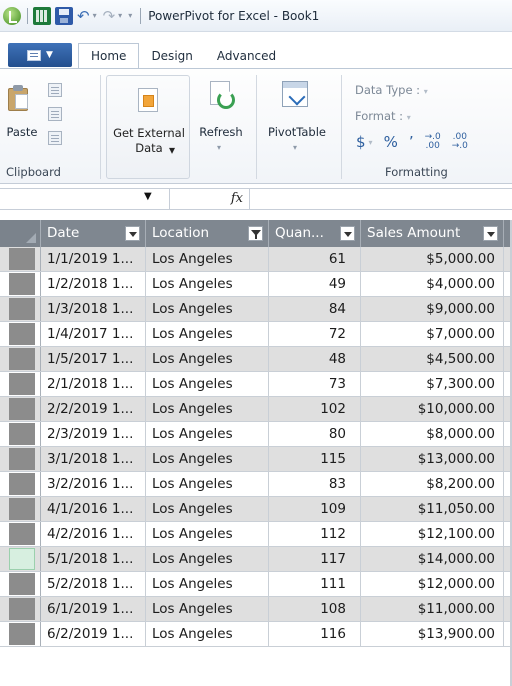 Image resolution: width=512 pixels, height=686 pixels. What do you see at coordinates (256, 309) in the screenshot?
I see `table-row: 1/3/2018 1... Los Angeles 84 $9,000.00` at bounding box center [256, 309].